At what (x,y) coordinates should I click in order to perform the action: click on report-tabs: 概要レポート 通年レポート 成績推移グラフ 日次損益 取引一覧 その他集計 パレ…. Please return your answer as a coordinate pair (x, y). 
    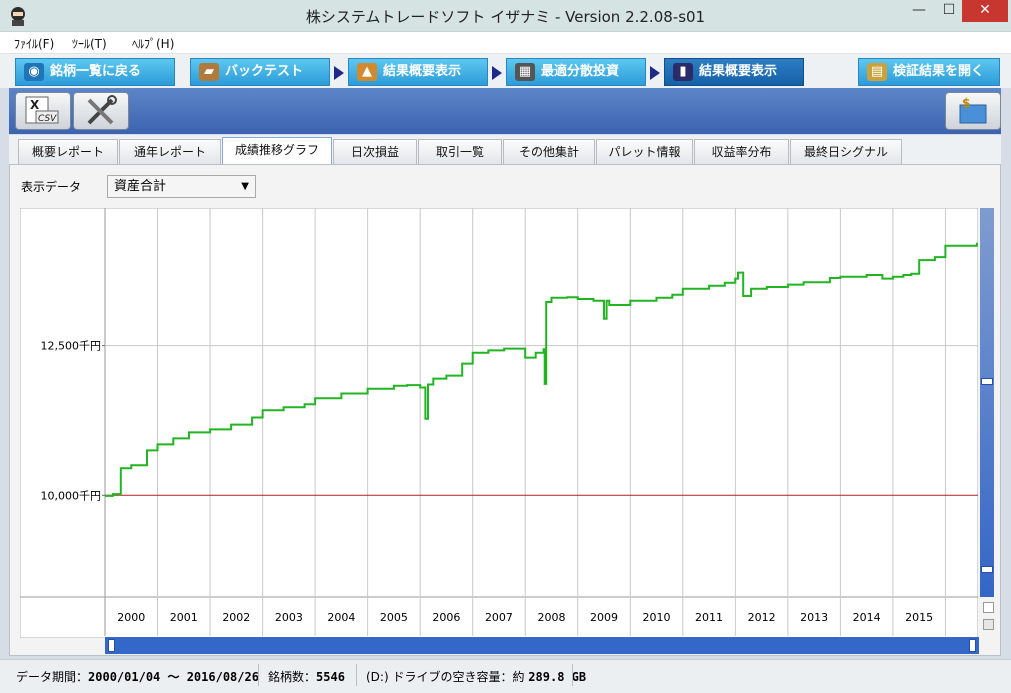
    Looking at the image, I should click on (505, 150).